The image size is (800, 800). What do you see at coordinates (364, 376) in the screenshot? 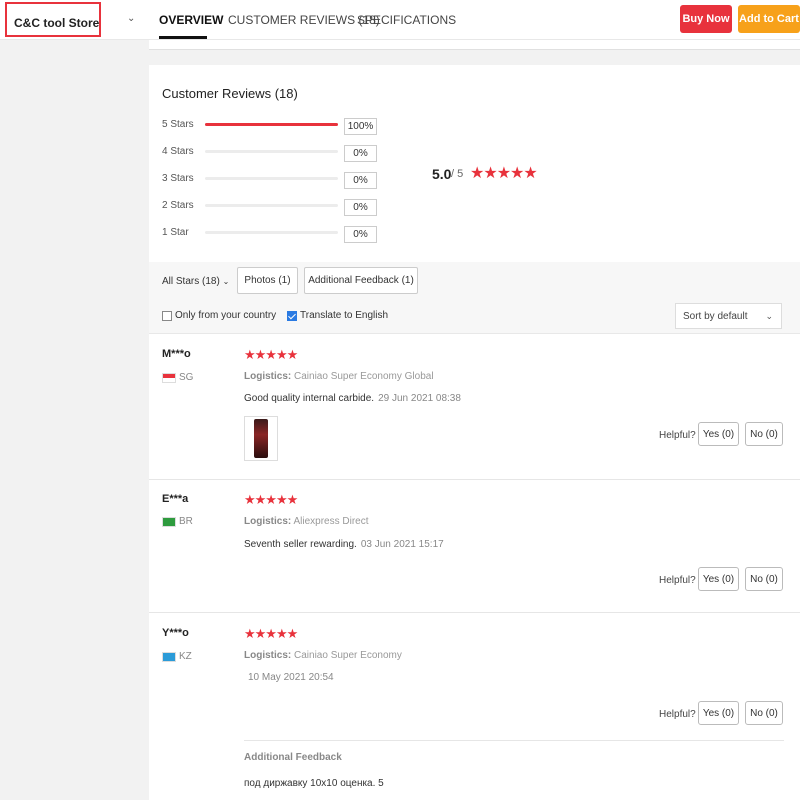
I see `logistics-value: Cainiao Super Economy Global` at bounding box center [364, 376].